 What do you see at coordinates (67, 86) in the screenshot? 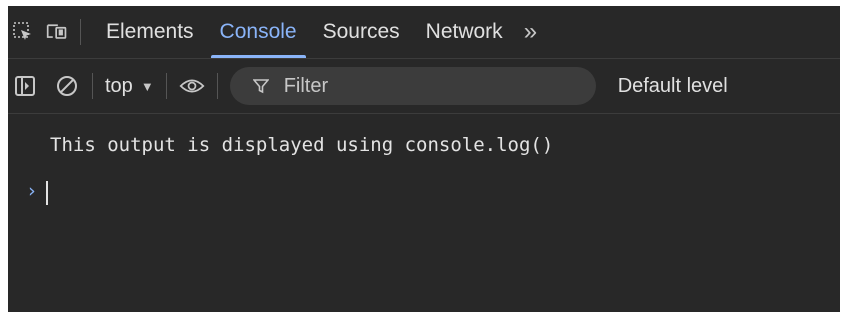
I see `clear-console-icon` at bounding box center [67, 86].